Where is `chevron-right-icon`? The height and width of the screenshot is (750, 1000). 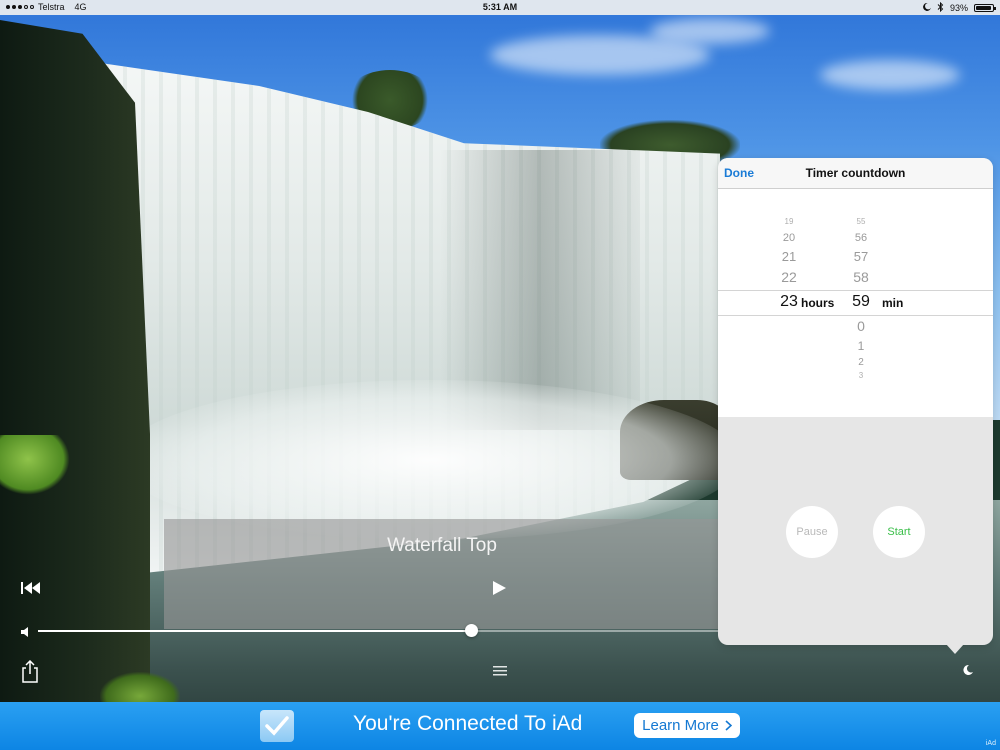
chevron-right-icon is located at coordinates (728, 725).